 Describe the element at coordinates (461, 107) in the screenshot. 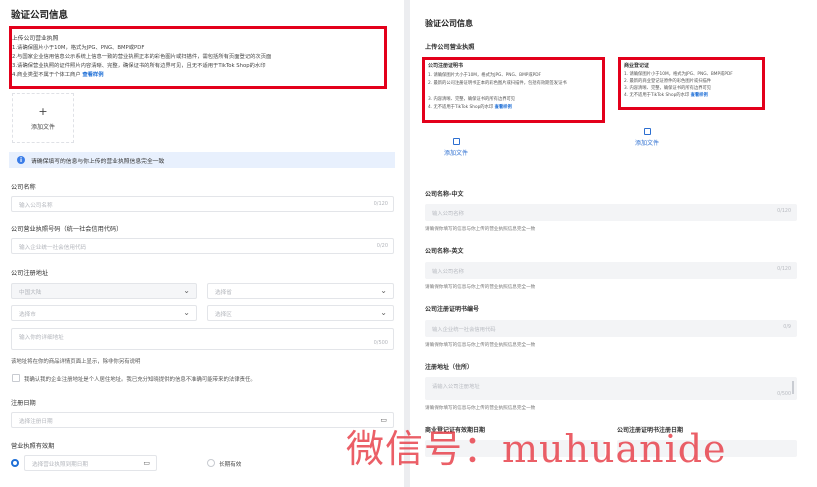

I see `cert-requirement-4-text: 4. 无不适用于TikTok Shop的水印` at that location.